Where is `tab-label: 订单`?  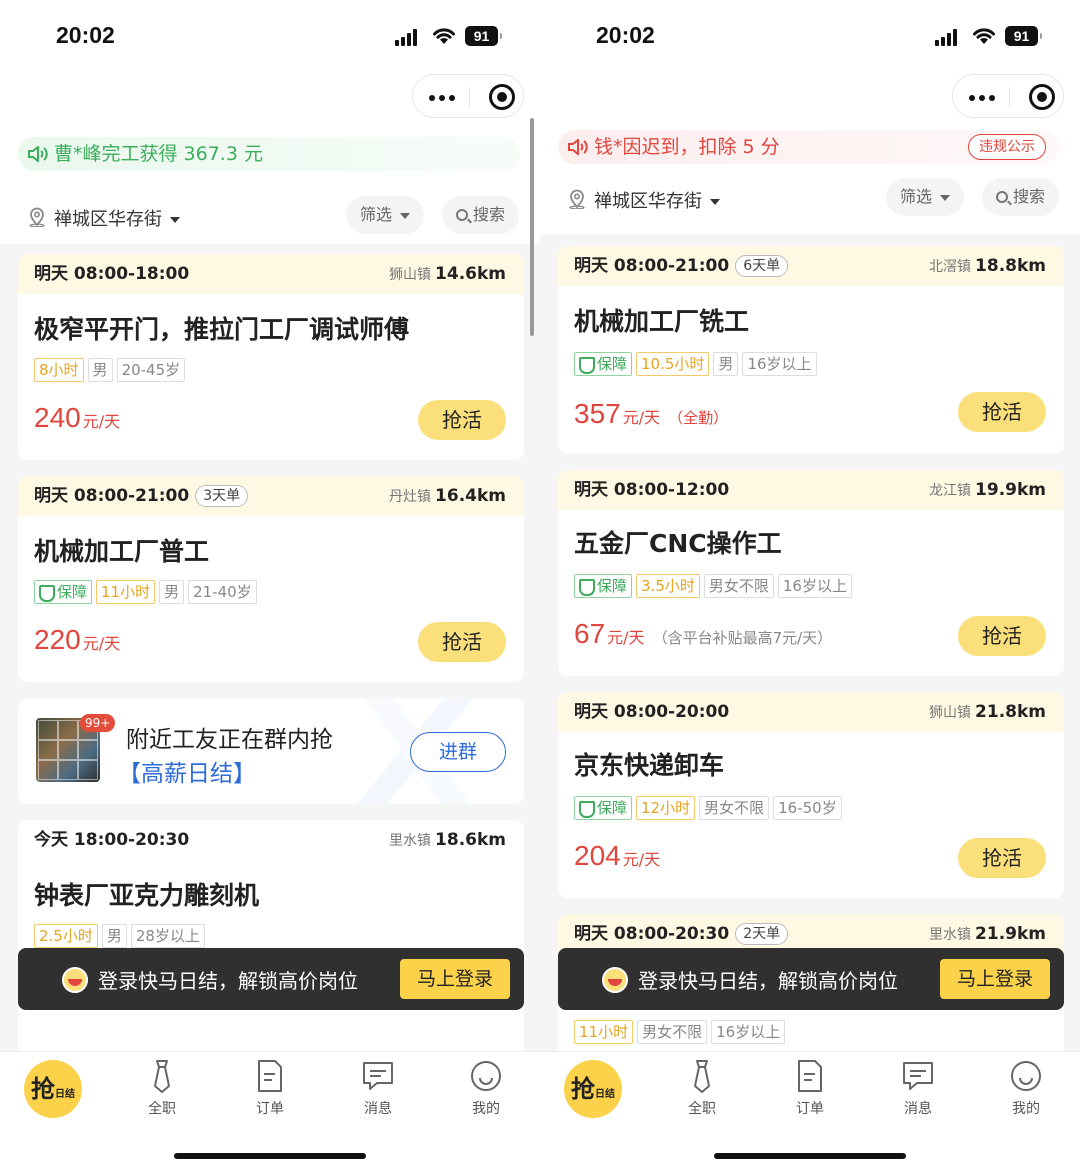 tab-label: 订单 is located at coordinates (270, 1109).